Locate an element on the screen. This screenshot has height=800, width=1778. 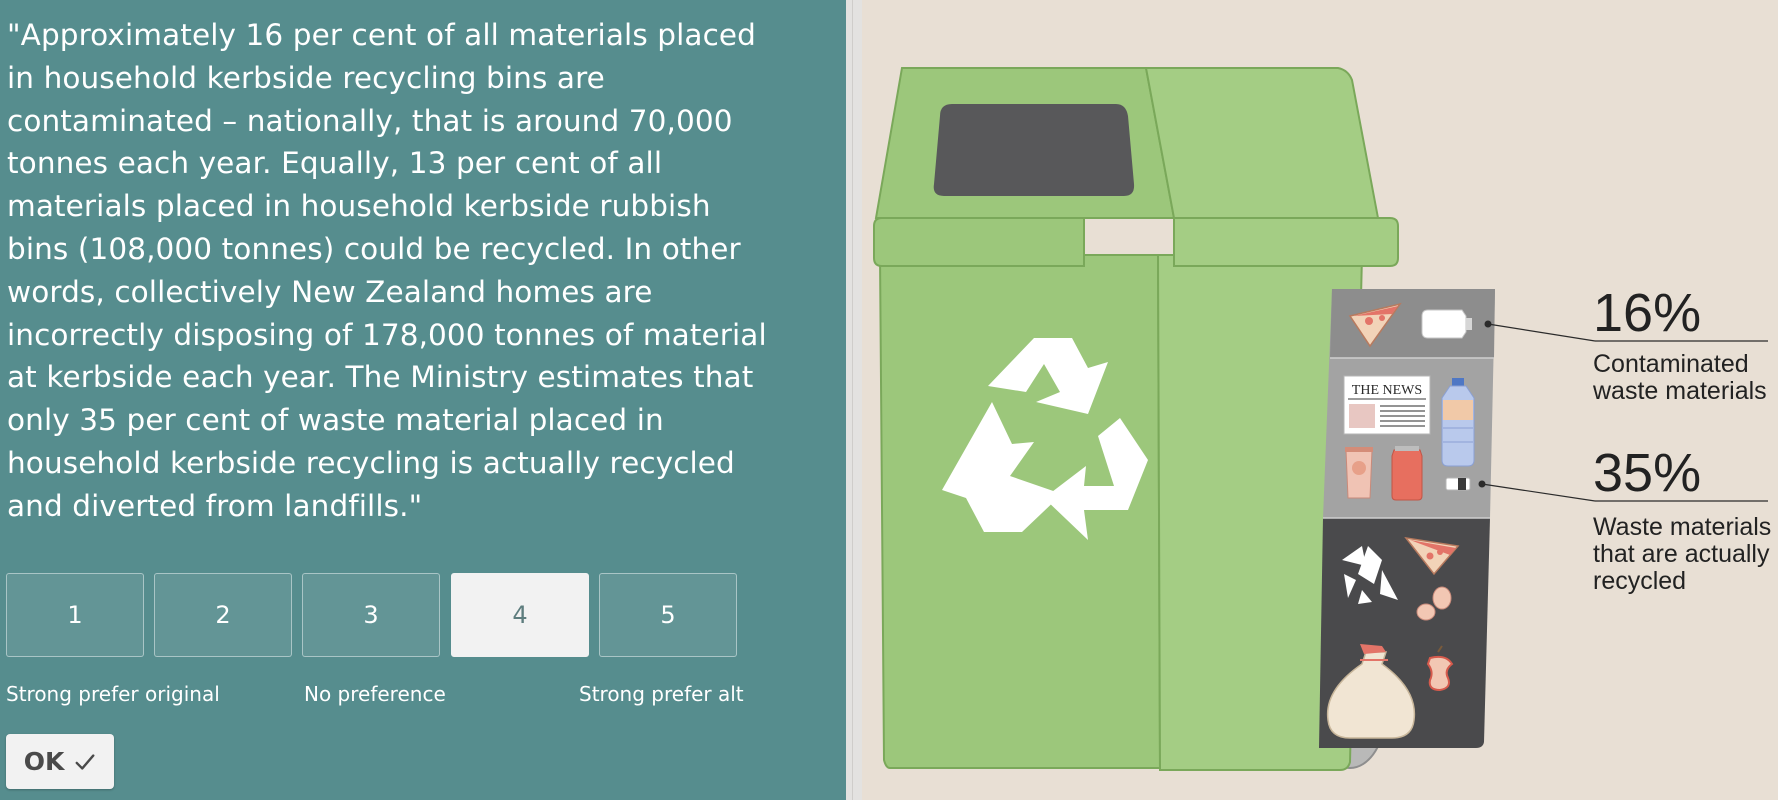
newspaper-headline: THE NEWS is located at coordinates (1387, 390).